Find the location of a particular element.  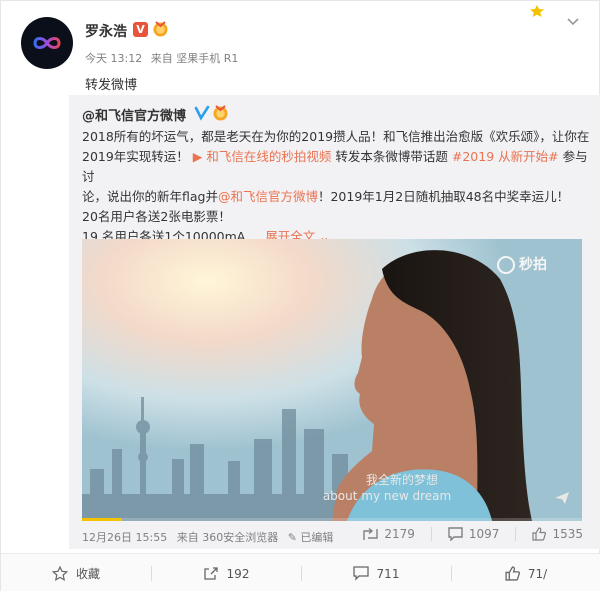

comment-button: 711 is located at coordinates (376, 572).